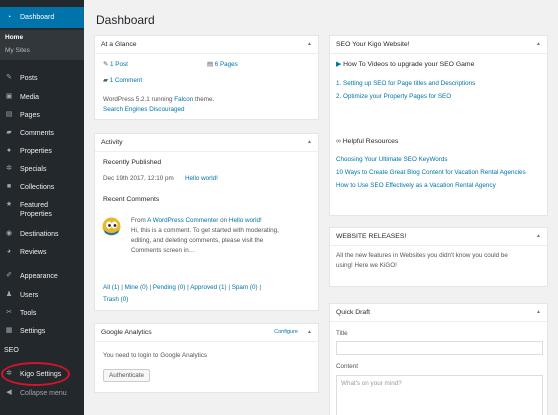 This screenshot has width=558, height=415. Describe the element at coordinates (9, 77) in the screenshot. I see `pin-icon: ✎` at that location.